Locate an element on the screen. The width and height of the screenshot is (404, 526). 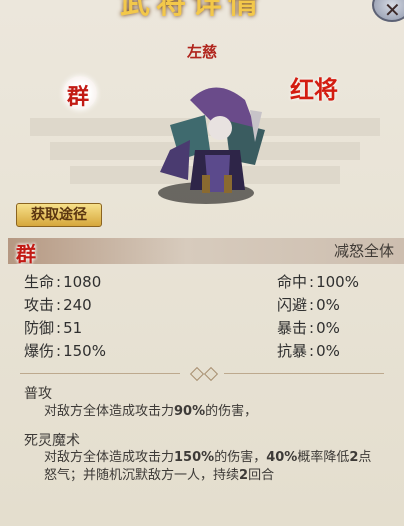
stat-label: 暴击 is located at coordinates (292, 328).